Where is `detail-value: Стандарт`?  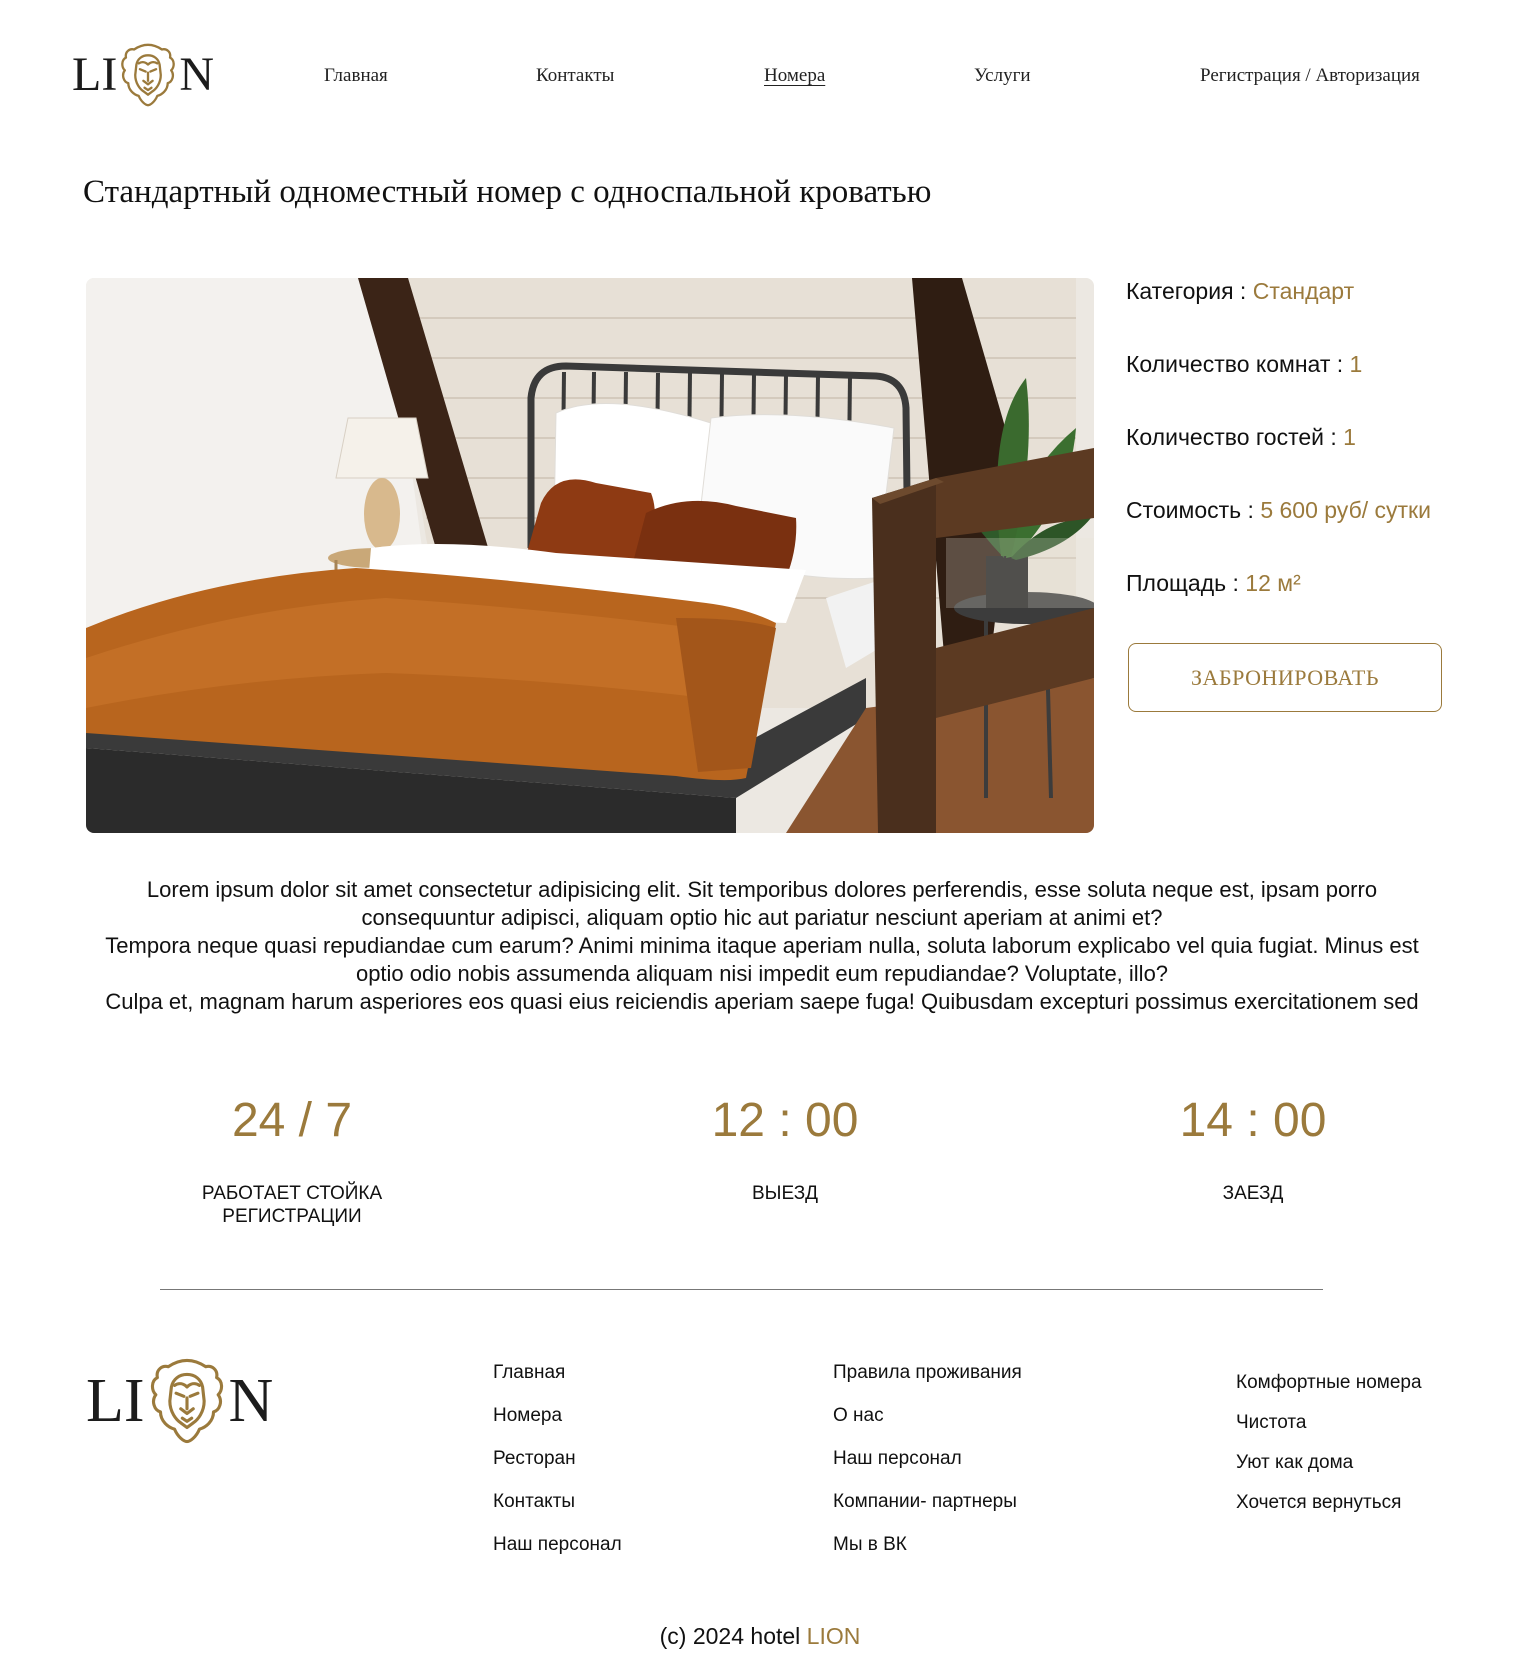
detail-value: Стандарт is located at coordinates (1303, 291).